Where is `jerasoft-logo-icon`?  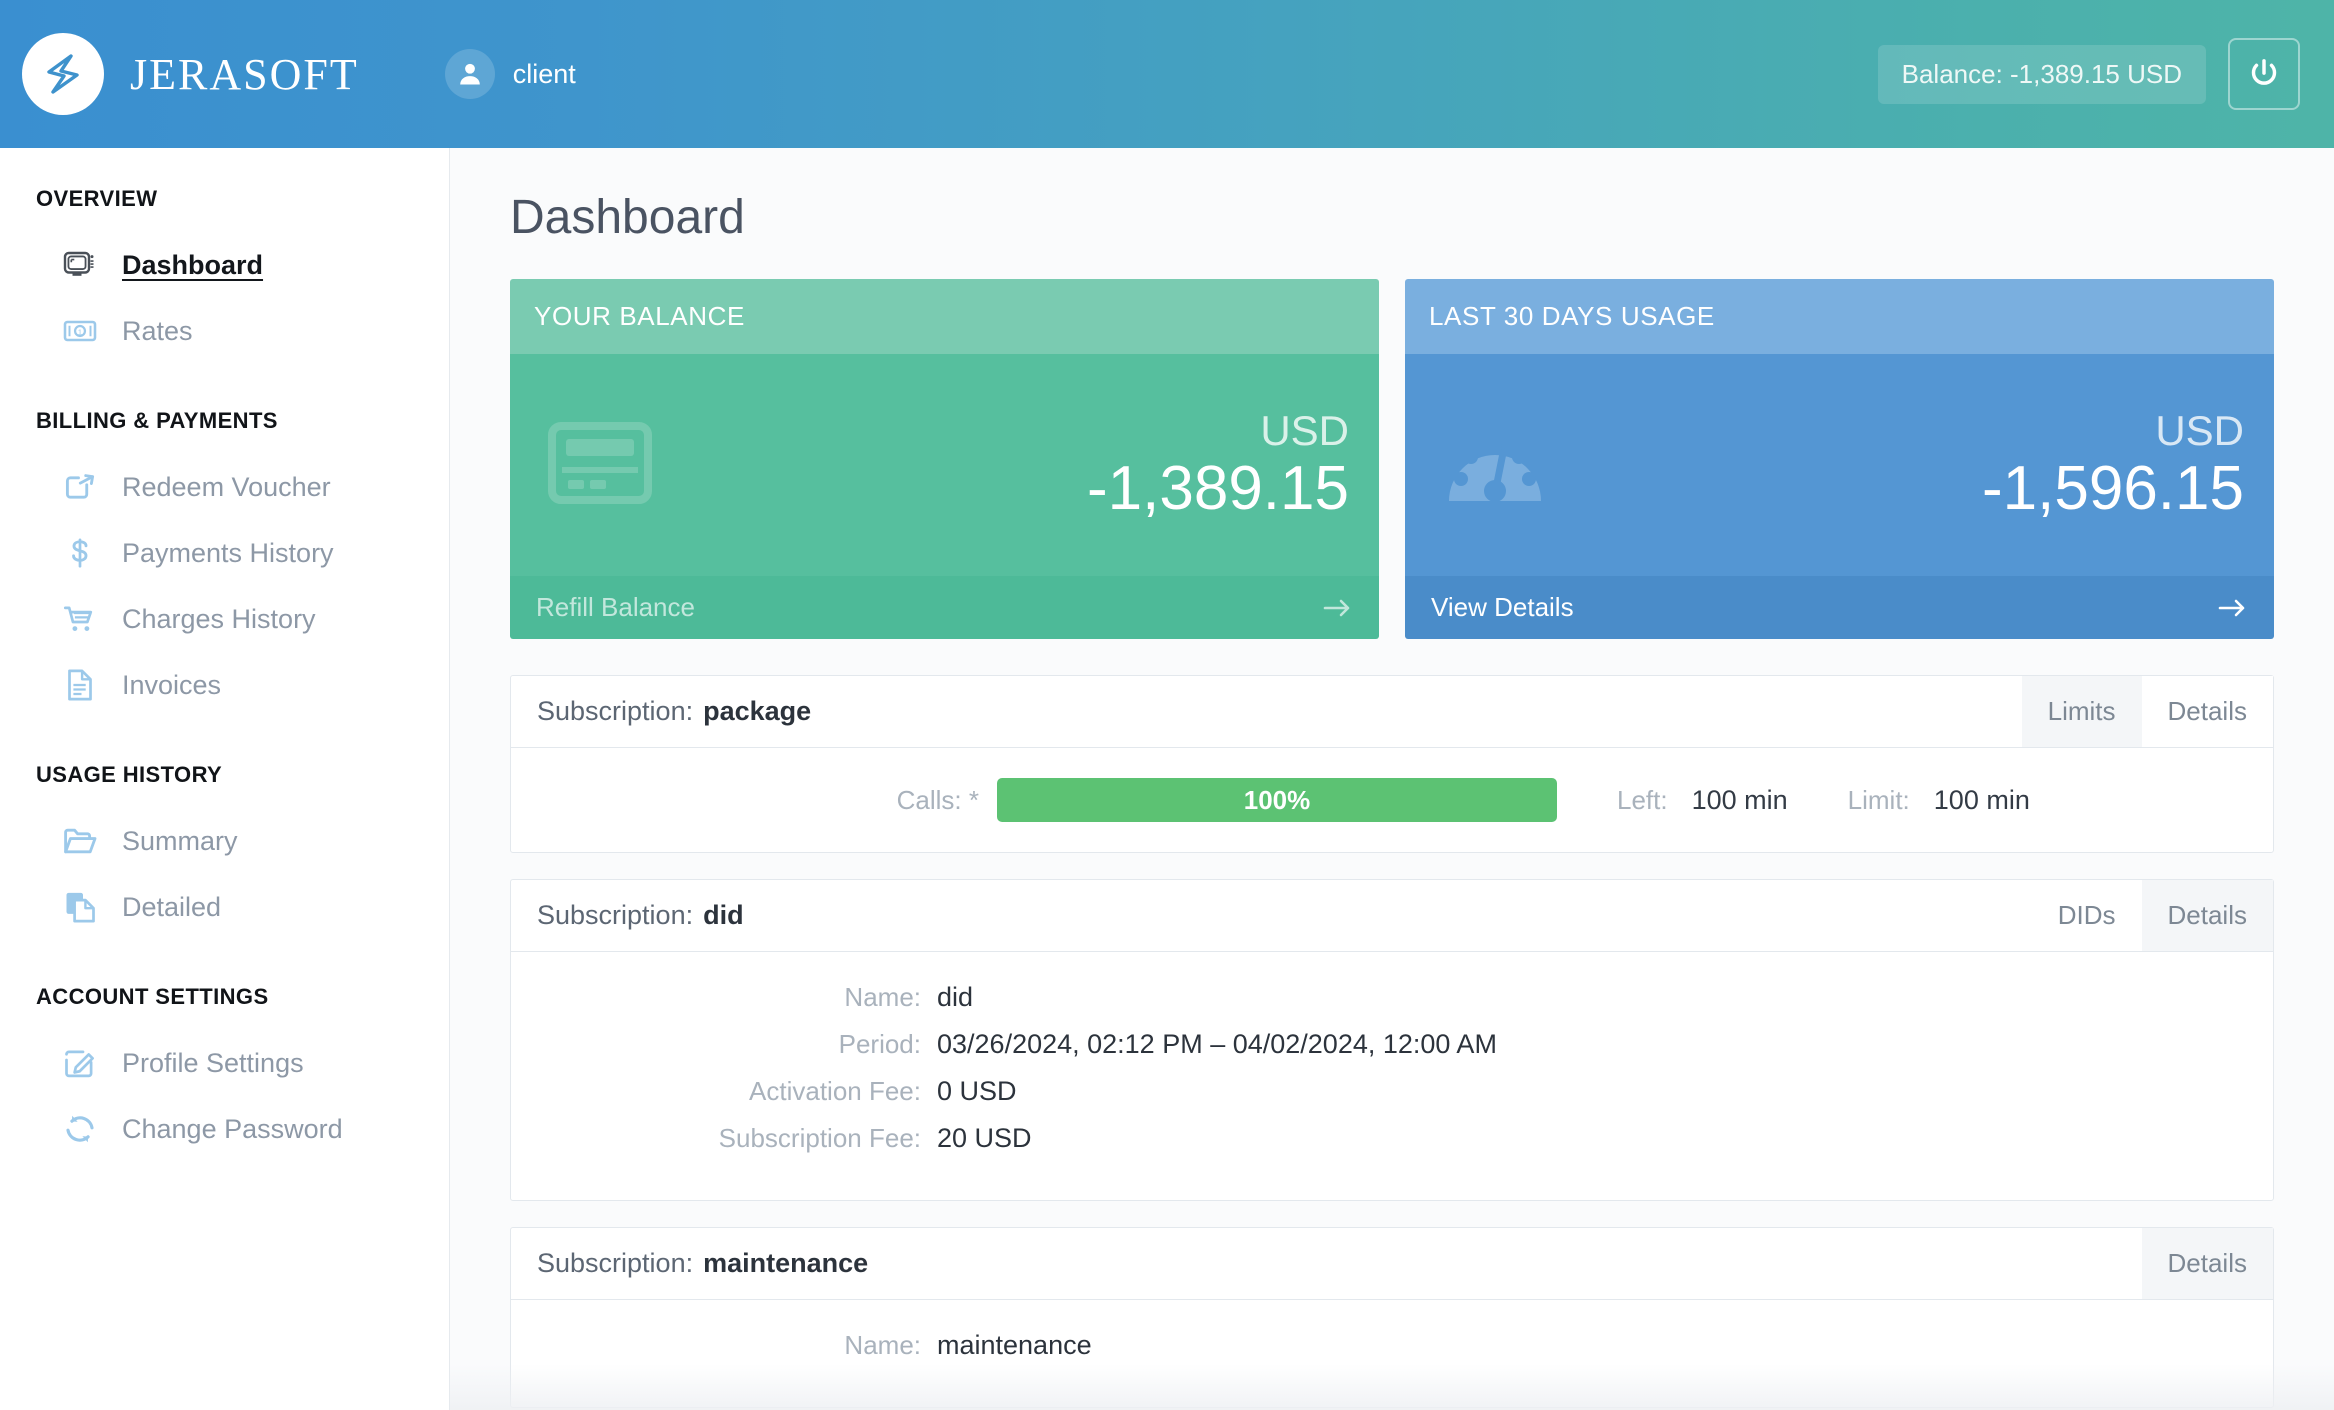 jerasoft-logo-icon is located at coordinates (63, 74).